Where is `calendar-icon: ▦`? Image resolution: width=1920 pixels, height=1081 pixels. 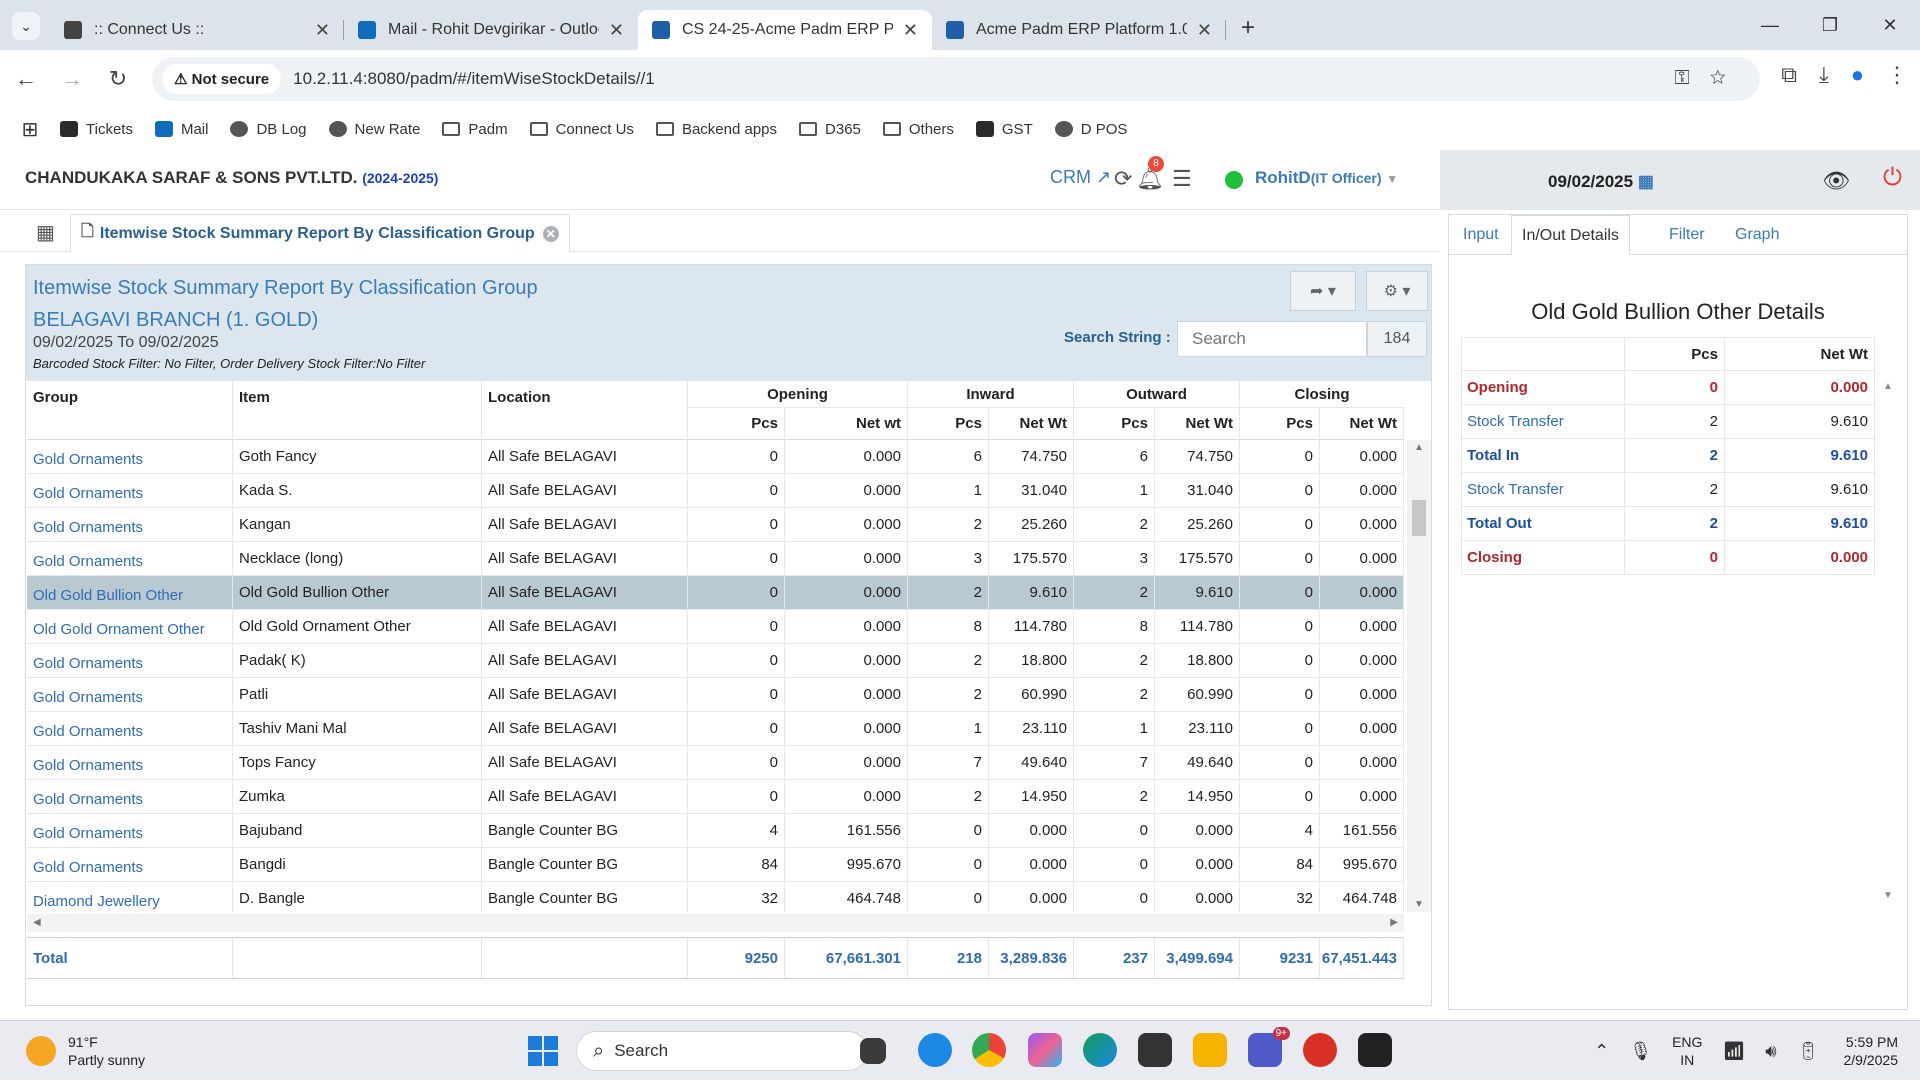 calendar-icon: ▦ is located at coordinates (1643, 181).